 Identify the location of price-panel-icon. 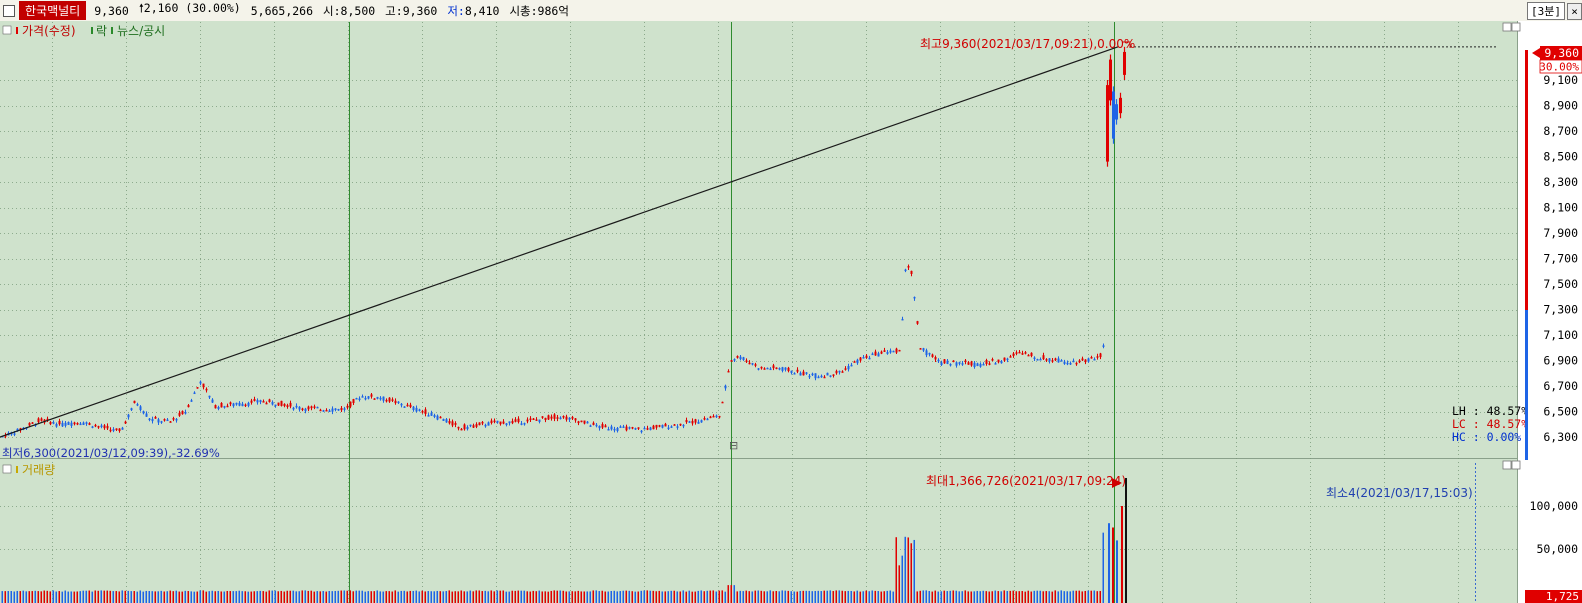
(7, 30).